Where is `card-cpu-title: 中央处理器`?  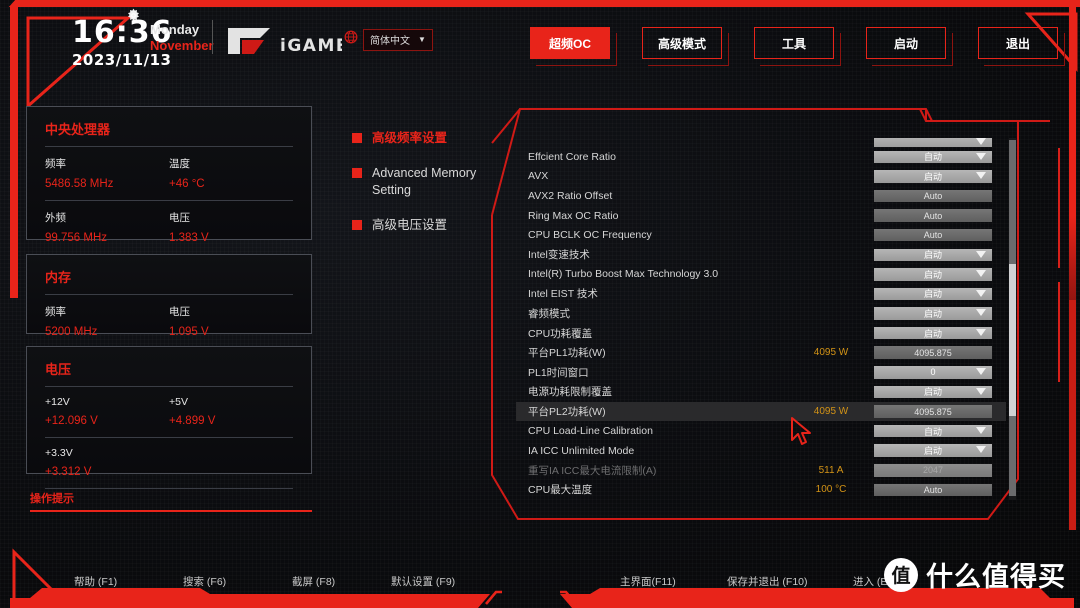 card-cpu-title: 中央处理器 is located at coordinates (78, 129).